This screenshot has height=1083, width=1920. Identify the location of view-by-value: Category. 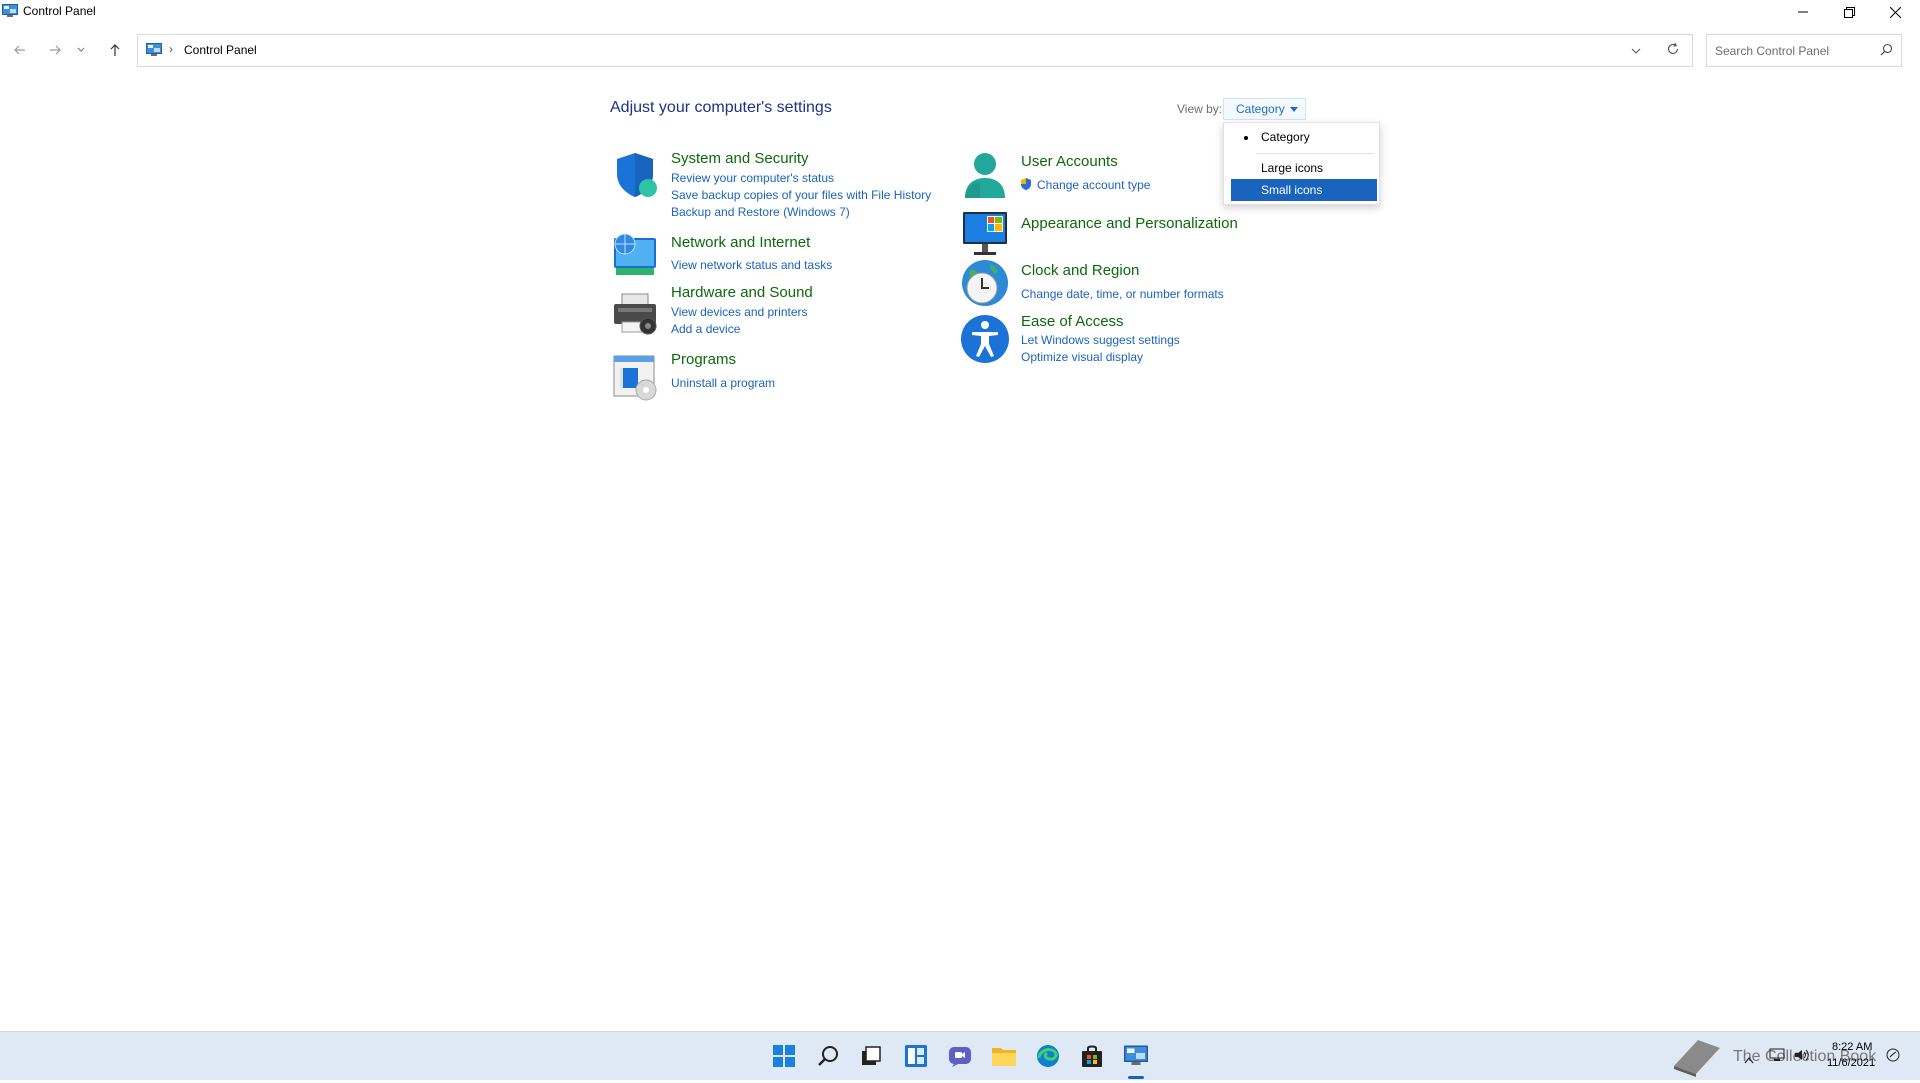
(1260, 109).